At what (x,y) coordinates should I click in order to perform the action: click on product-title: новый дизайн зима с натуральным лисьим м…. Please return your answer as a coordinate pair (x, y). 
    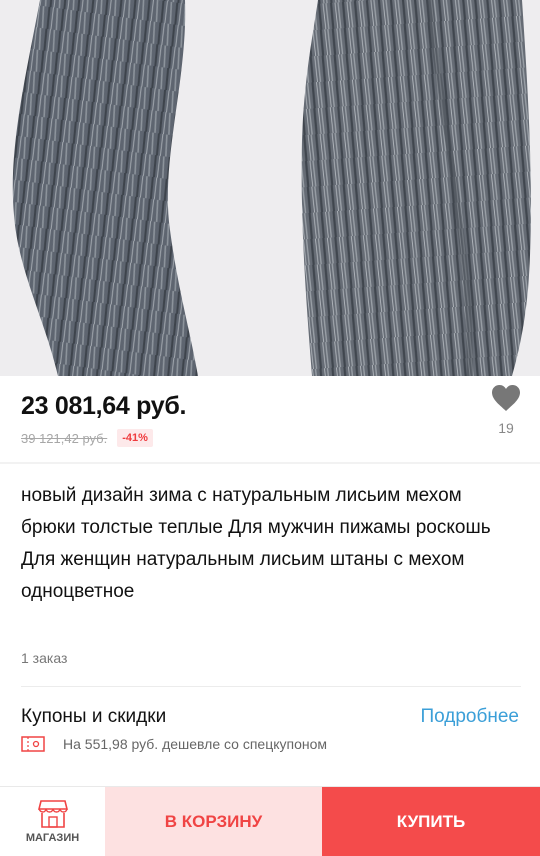
    Looking at the image, I should click on (256, 543).